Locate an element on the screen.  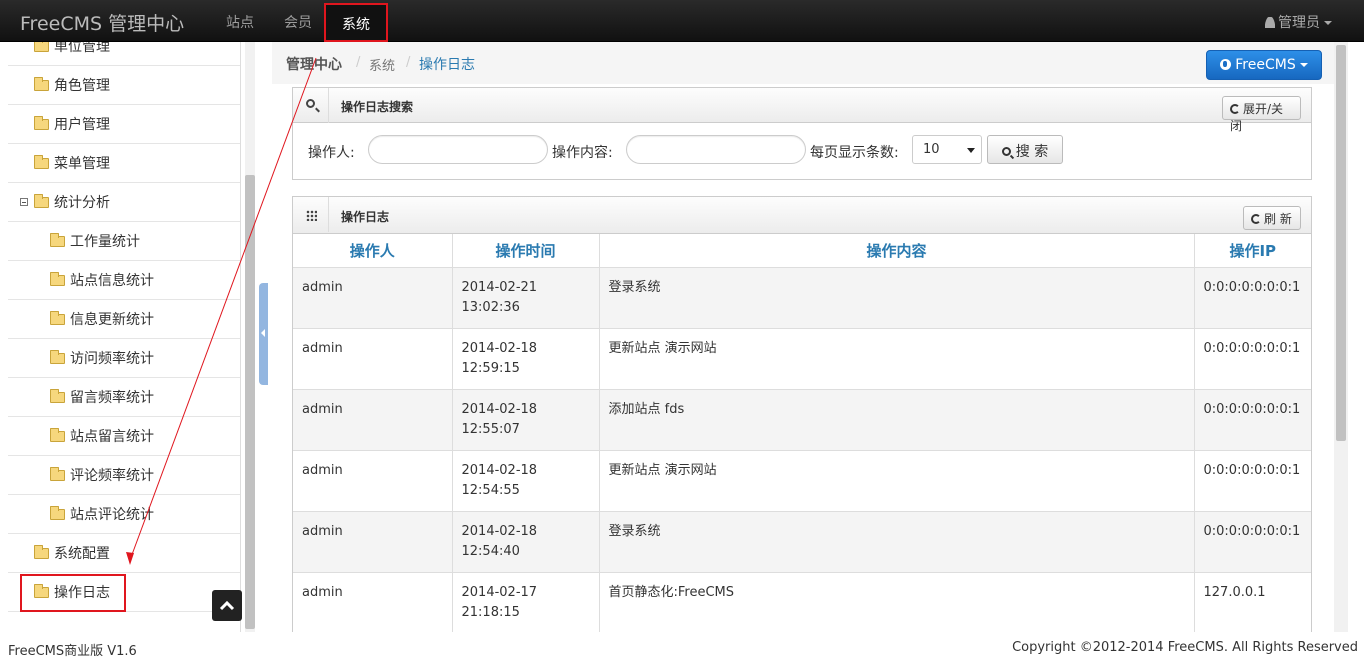
search-button-label: 搜 索 is located at coordinates (1032, 152).